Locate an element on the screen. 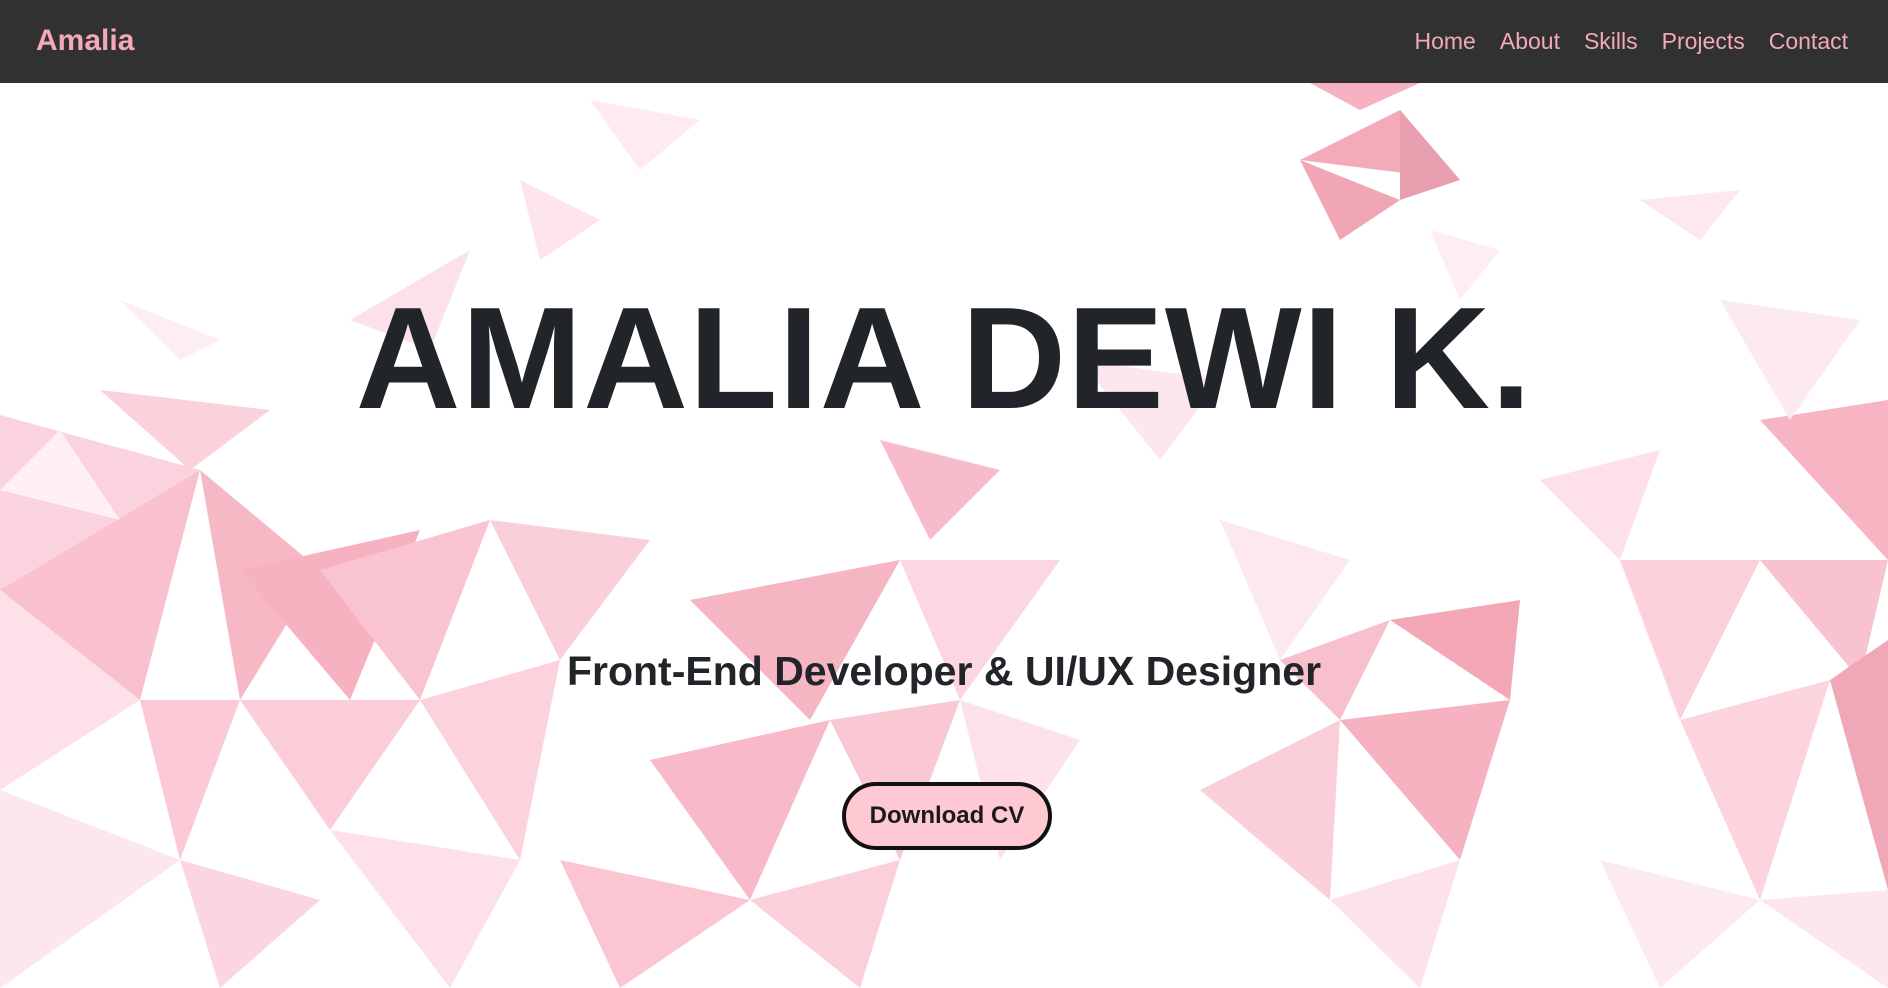 This screenshot has height=988, width=1888. download-cv-button: Download CV is located at coordinates (947, 816).